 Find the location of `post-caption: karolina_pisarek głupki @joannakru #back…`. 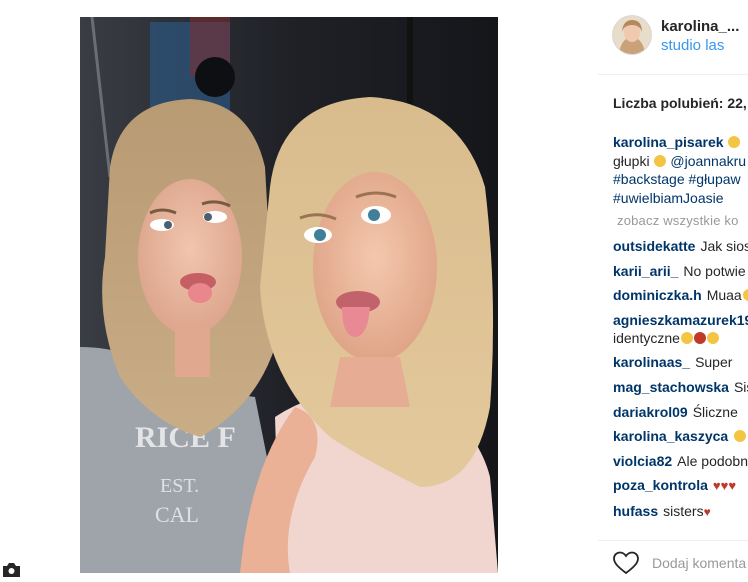

post-caption: karolina_pisarek głupki @joannakru #back… is located at coordinates (680, 170).